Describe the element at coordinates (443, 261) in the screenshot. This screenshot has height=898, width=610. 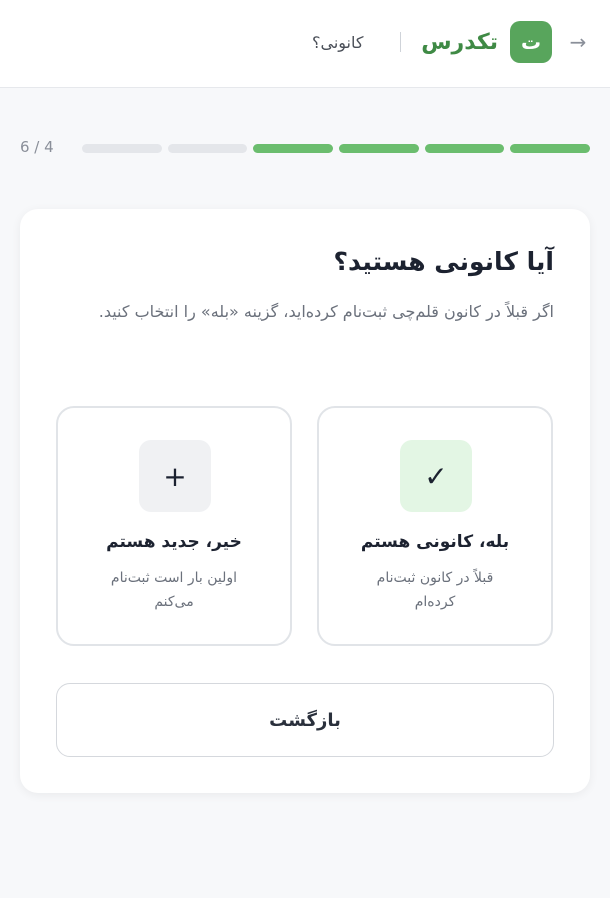
I see `question-title: آیا کانونی هستید؟` at that location.